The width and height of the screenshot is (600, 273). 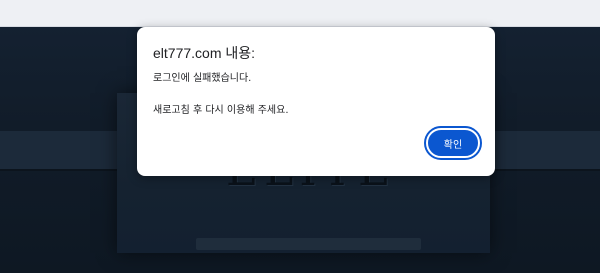 What do you see at coordinates (204, 53) in the screenshot?
I see `dialog-title: elt777.com 내용:` at bounding box center [204, 53].